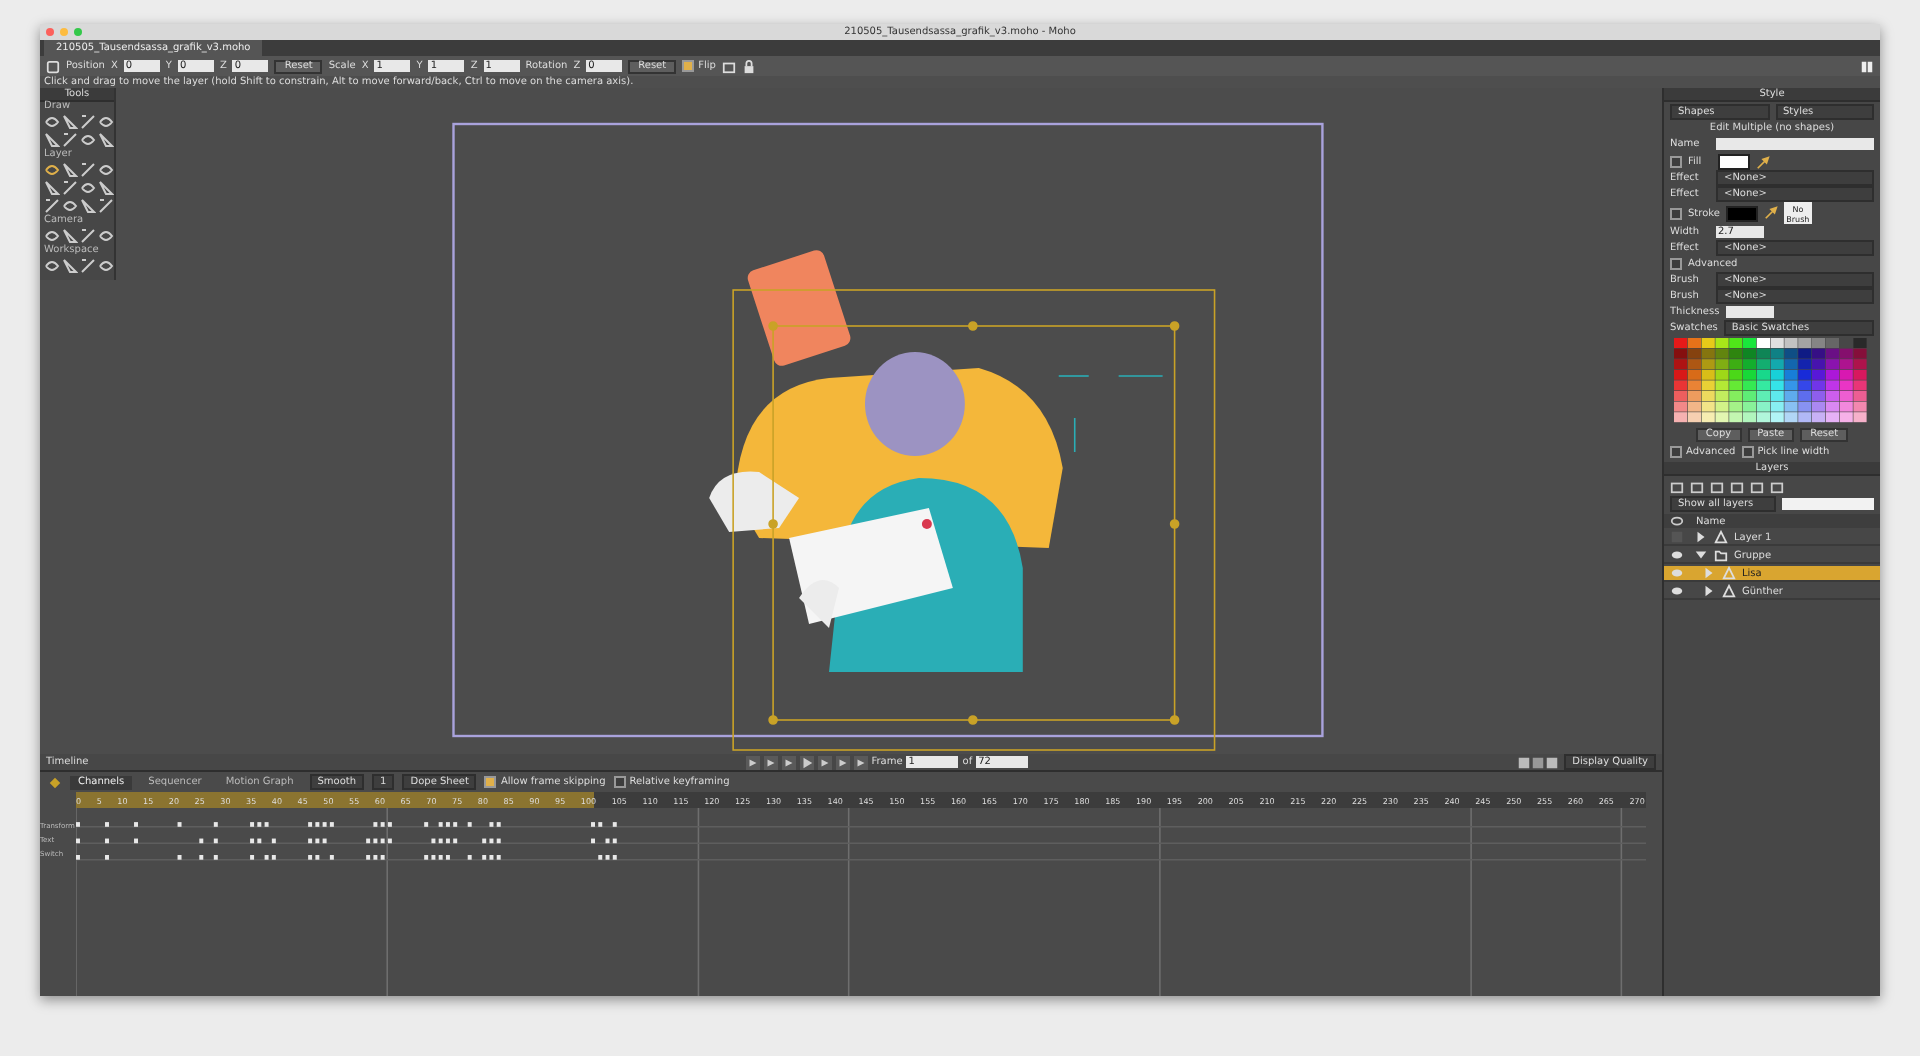  I want to click on eye-icon, so click(1677, 521).